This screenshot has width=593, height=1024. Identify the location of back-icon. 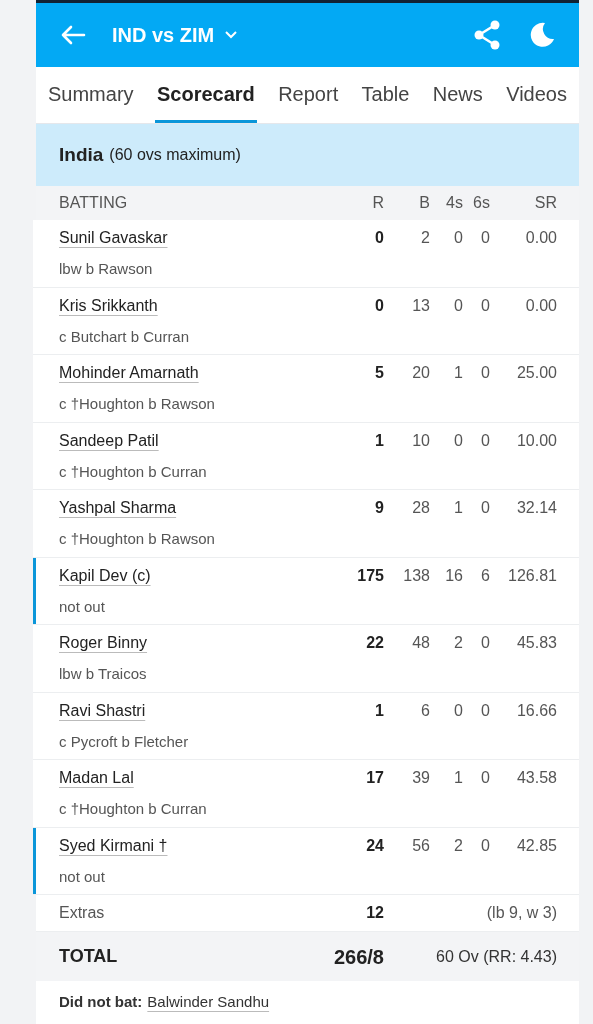
(73, 35).